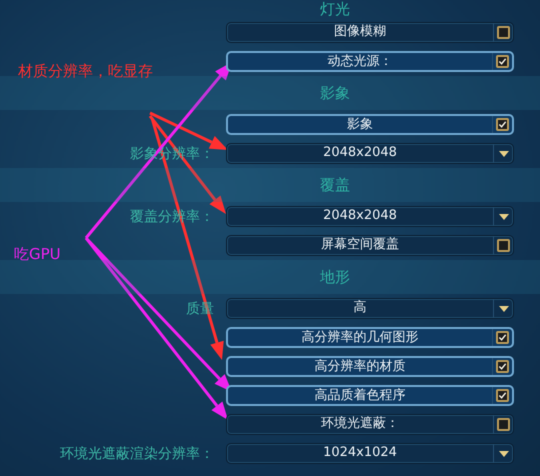 The image size is (540, 476). Describe the element at coordinates (335, 93) in the screenshot. I see `section-title: 影象` at that location.